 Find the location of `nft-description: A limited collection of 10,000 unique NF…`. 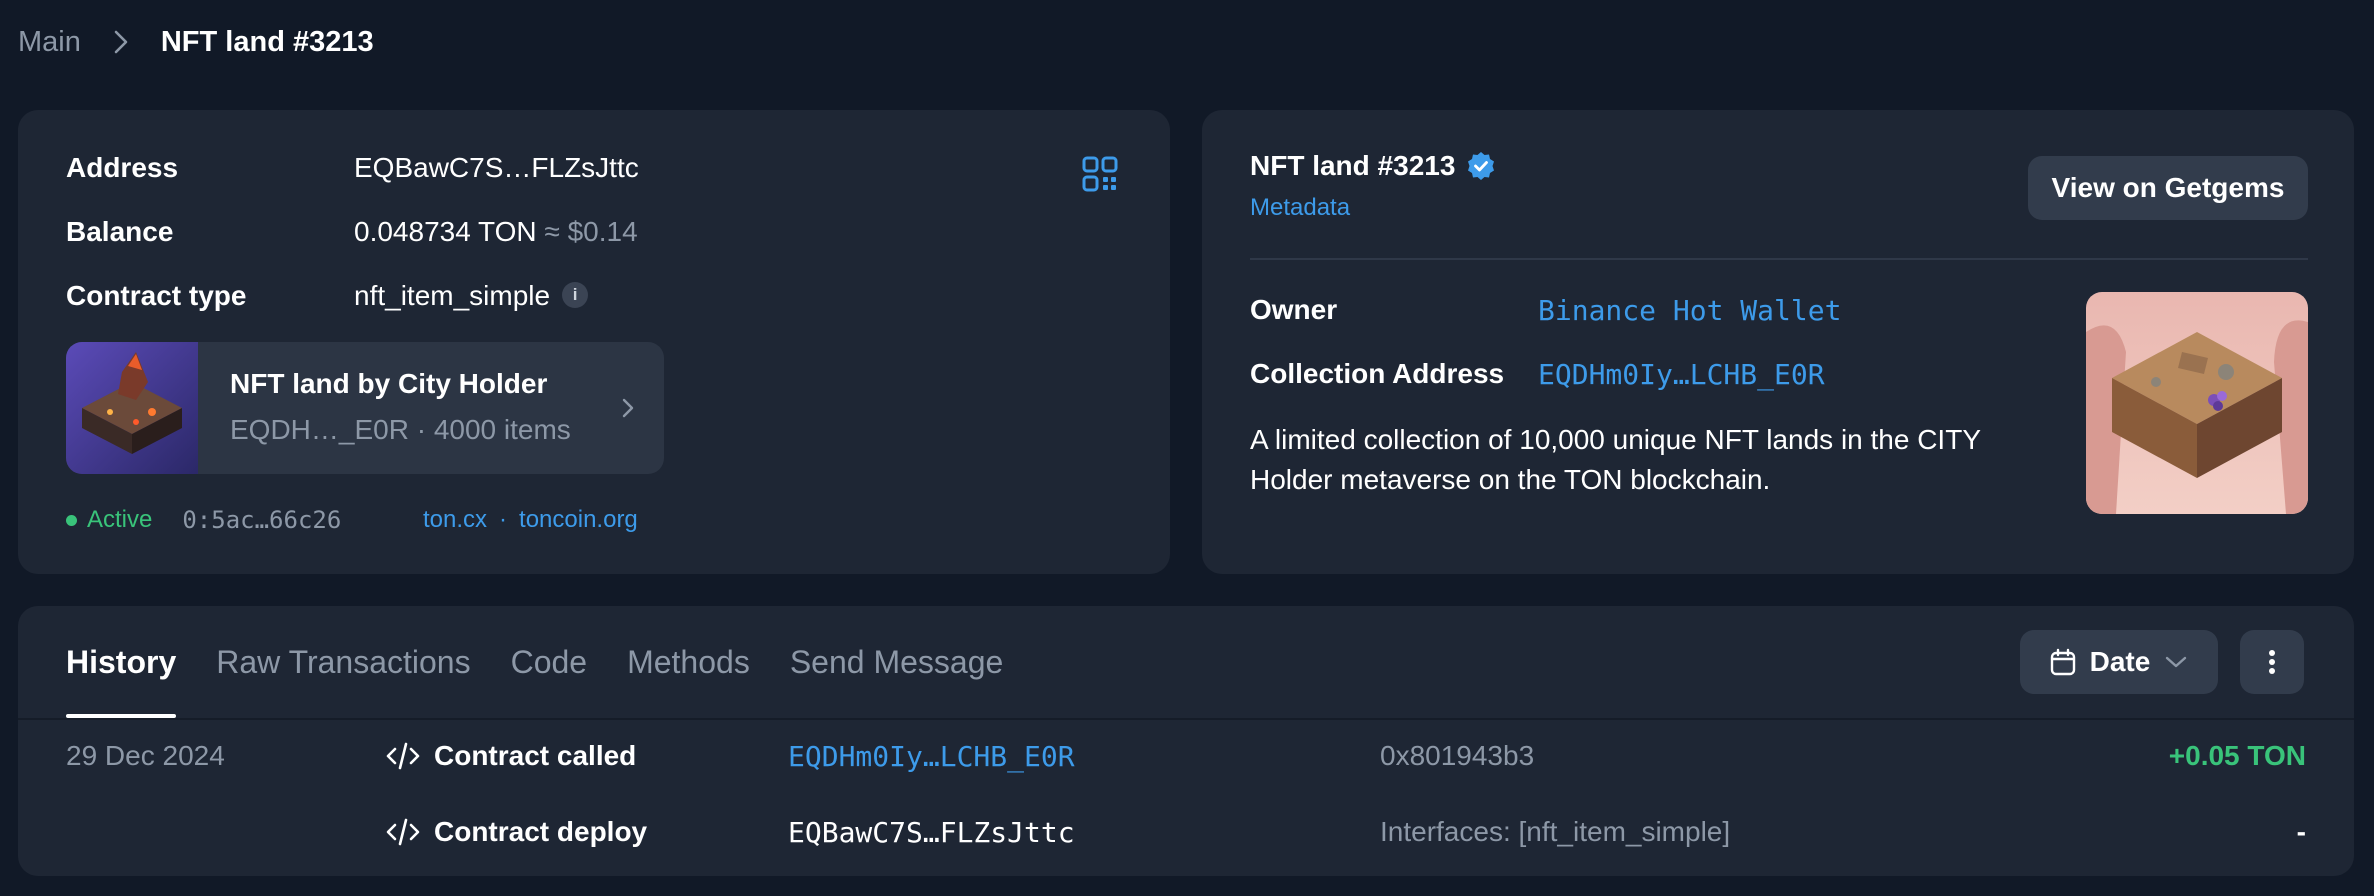

nft-description: A limited collection of 10,000 unique NF… is located at coordinates (1615, 459).